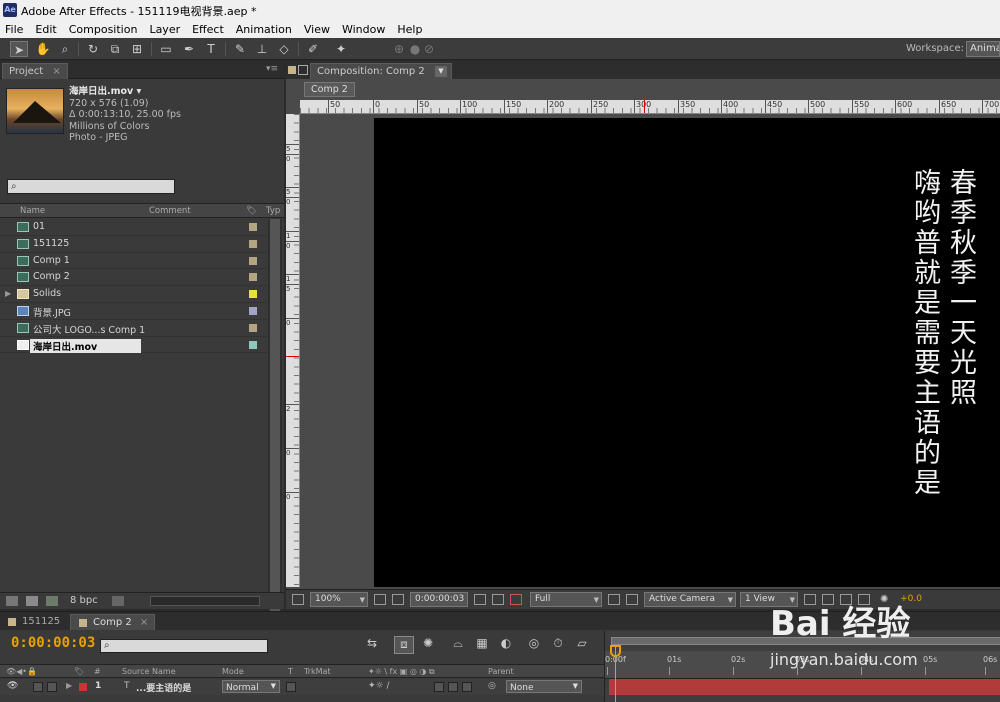  What do you see at coordinates (401, 672) in the screenshot?
I see `layer-switches-icon: ✦☼ \ fx ▣ ◎ ◑ ⧉` at bounding box center [401, 672].